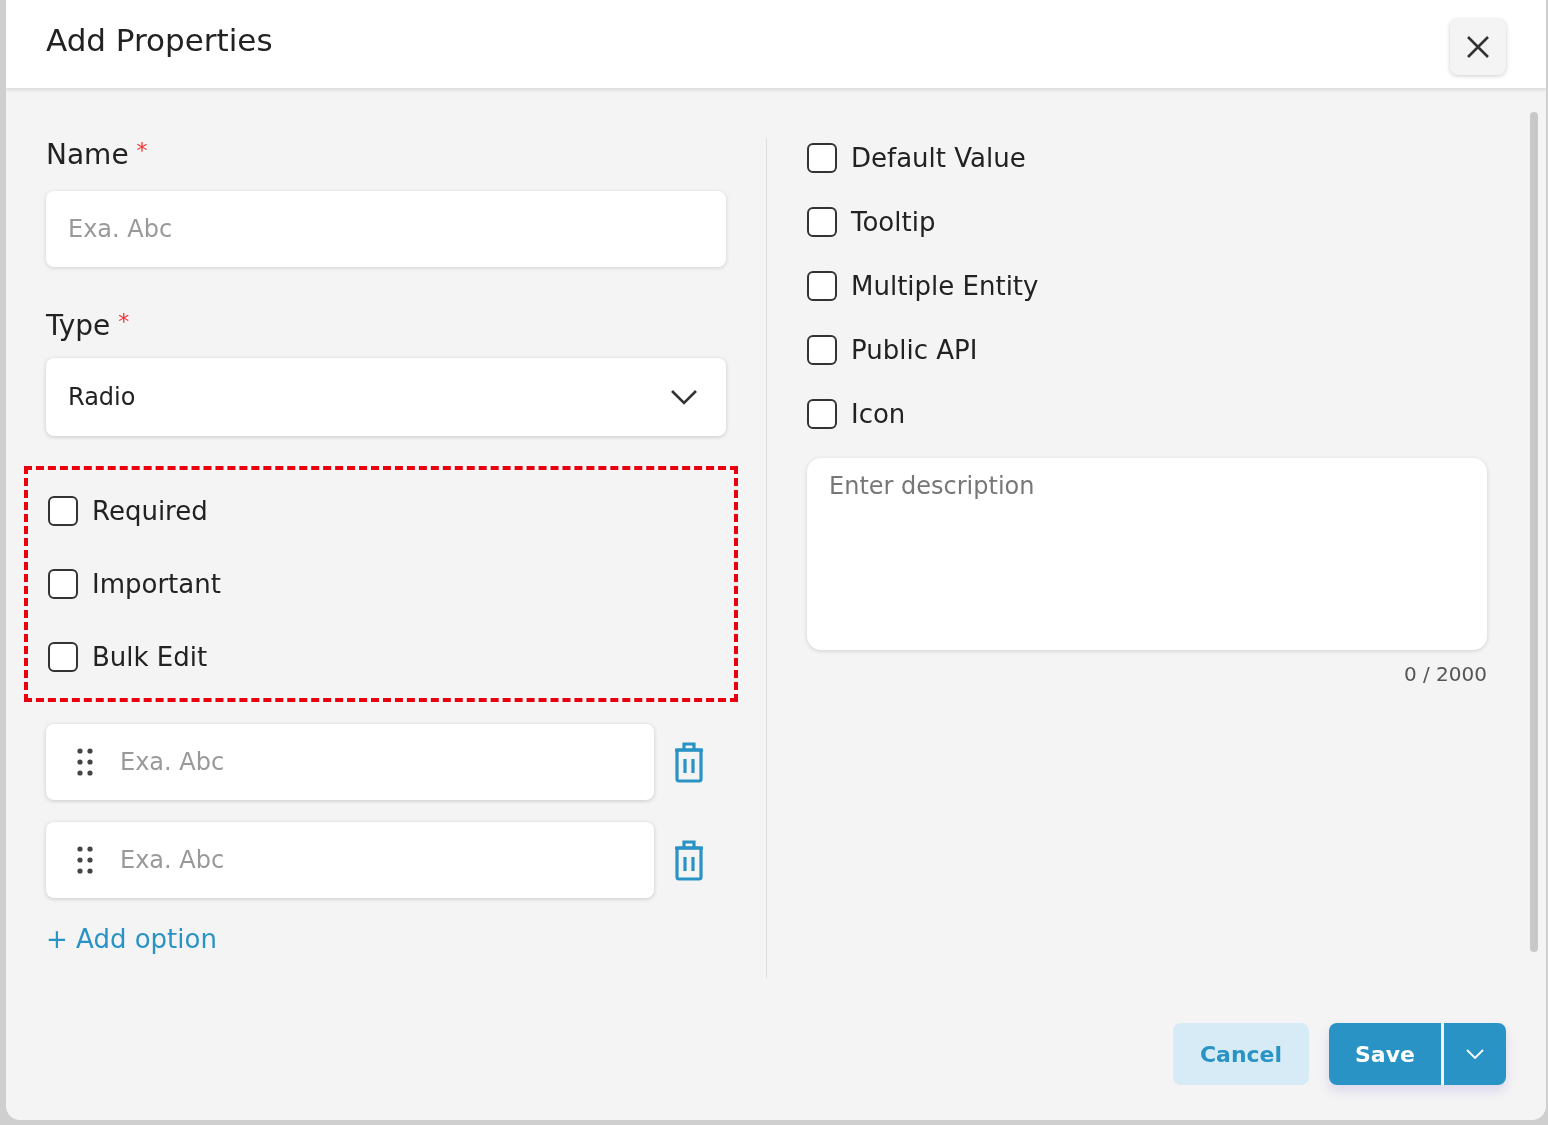  What do you see at coordinates (1147, 158) in the screenshot?
I see `checkbox-row: Default Value` at bounding box center [1147, 158].